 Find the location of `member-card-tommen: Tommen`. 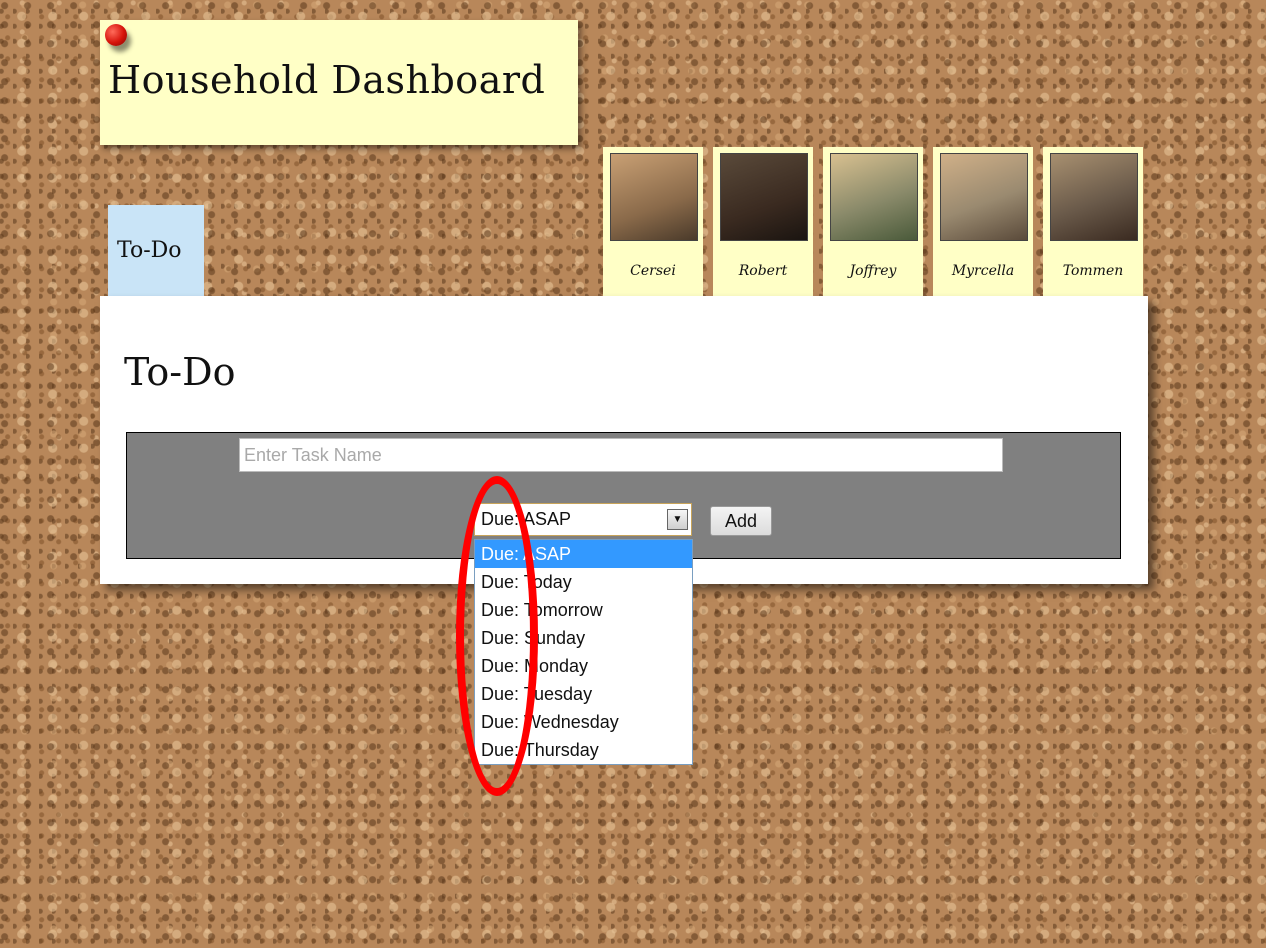

member-card-tommen: Tommen is located at coordinates (1093, 222).